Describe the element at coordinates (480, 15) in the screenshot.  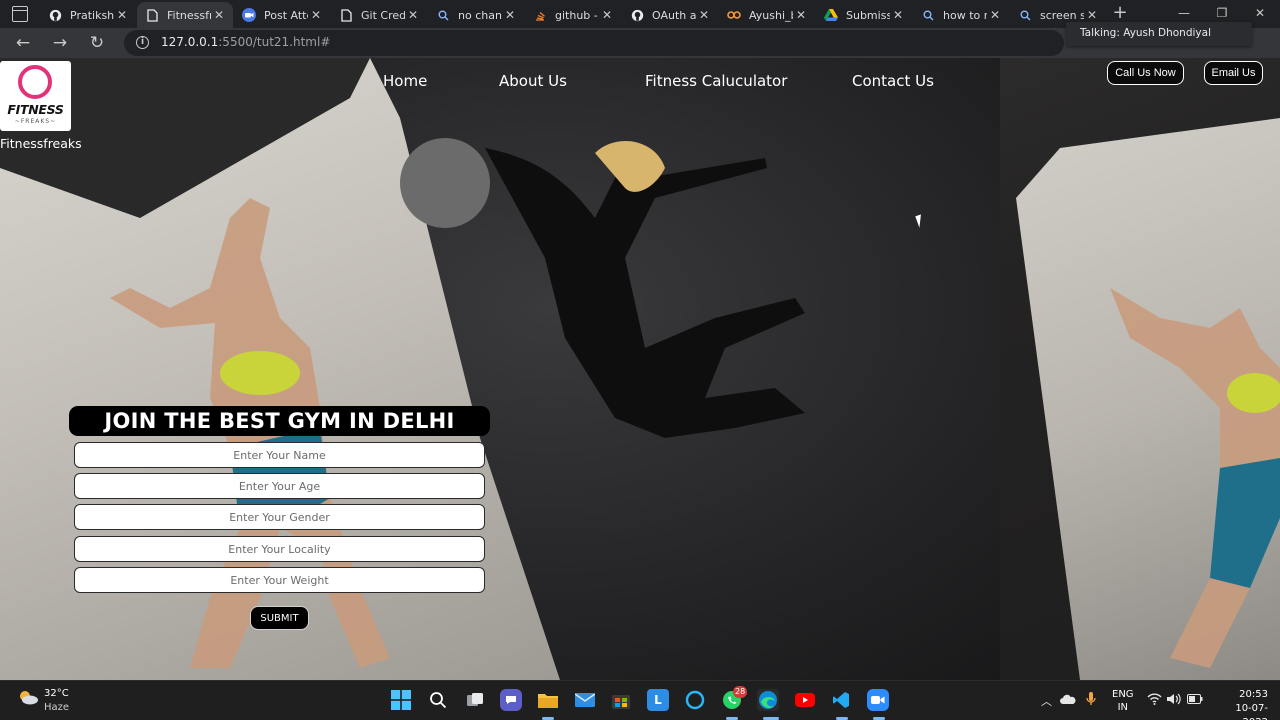
I see `tab-label: no chang` at that location.